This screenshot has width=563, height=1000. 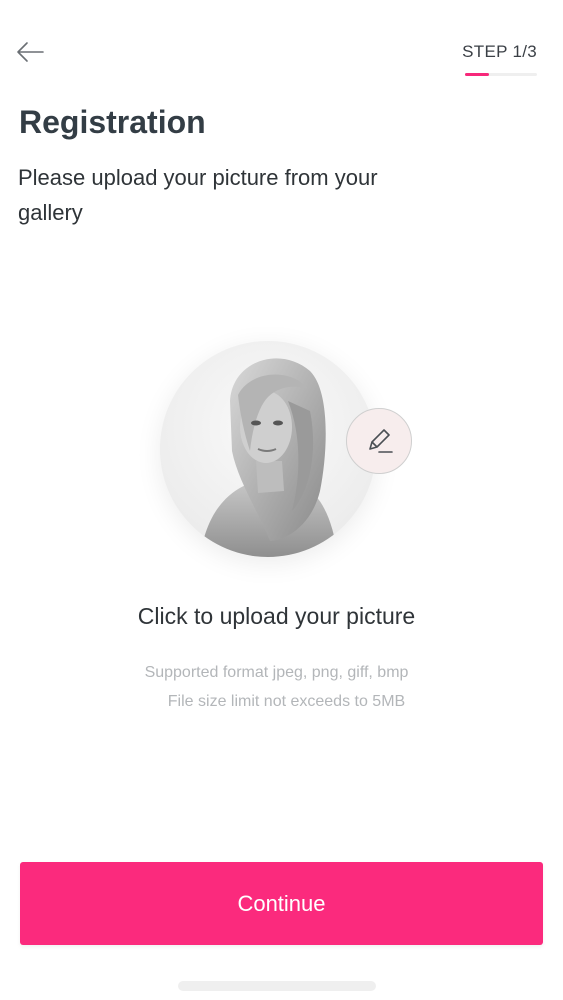 What do you see at coordinates (501, 74) in the screenshot?
I see `step-progress-bar` at bounding box center [501, 74].